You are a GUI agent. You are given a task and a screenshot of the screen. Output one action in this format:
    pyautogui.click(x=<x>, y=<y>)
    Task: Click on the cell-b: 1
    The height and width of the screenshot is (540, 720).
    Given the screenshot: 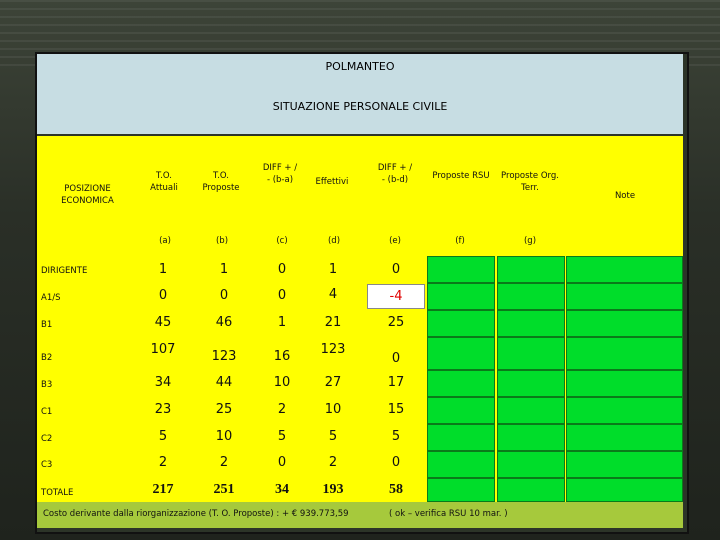 What is the action you would take?
    pyautogui.click(x=224, y=269)
    